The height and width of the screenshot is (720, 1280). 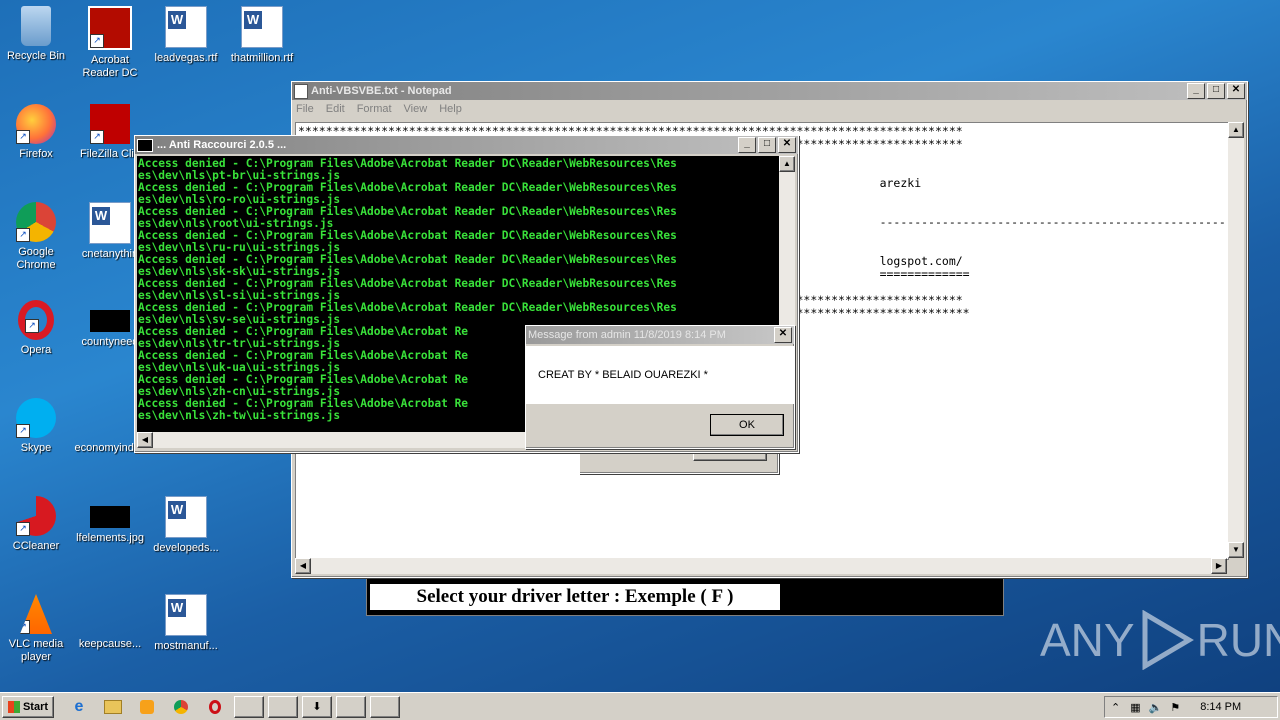 I want to click on minimize-button: _, so click(x=1196, y=91).